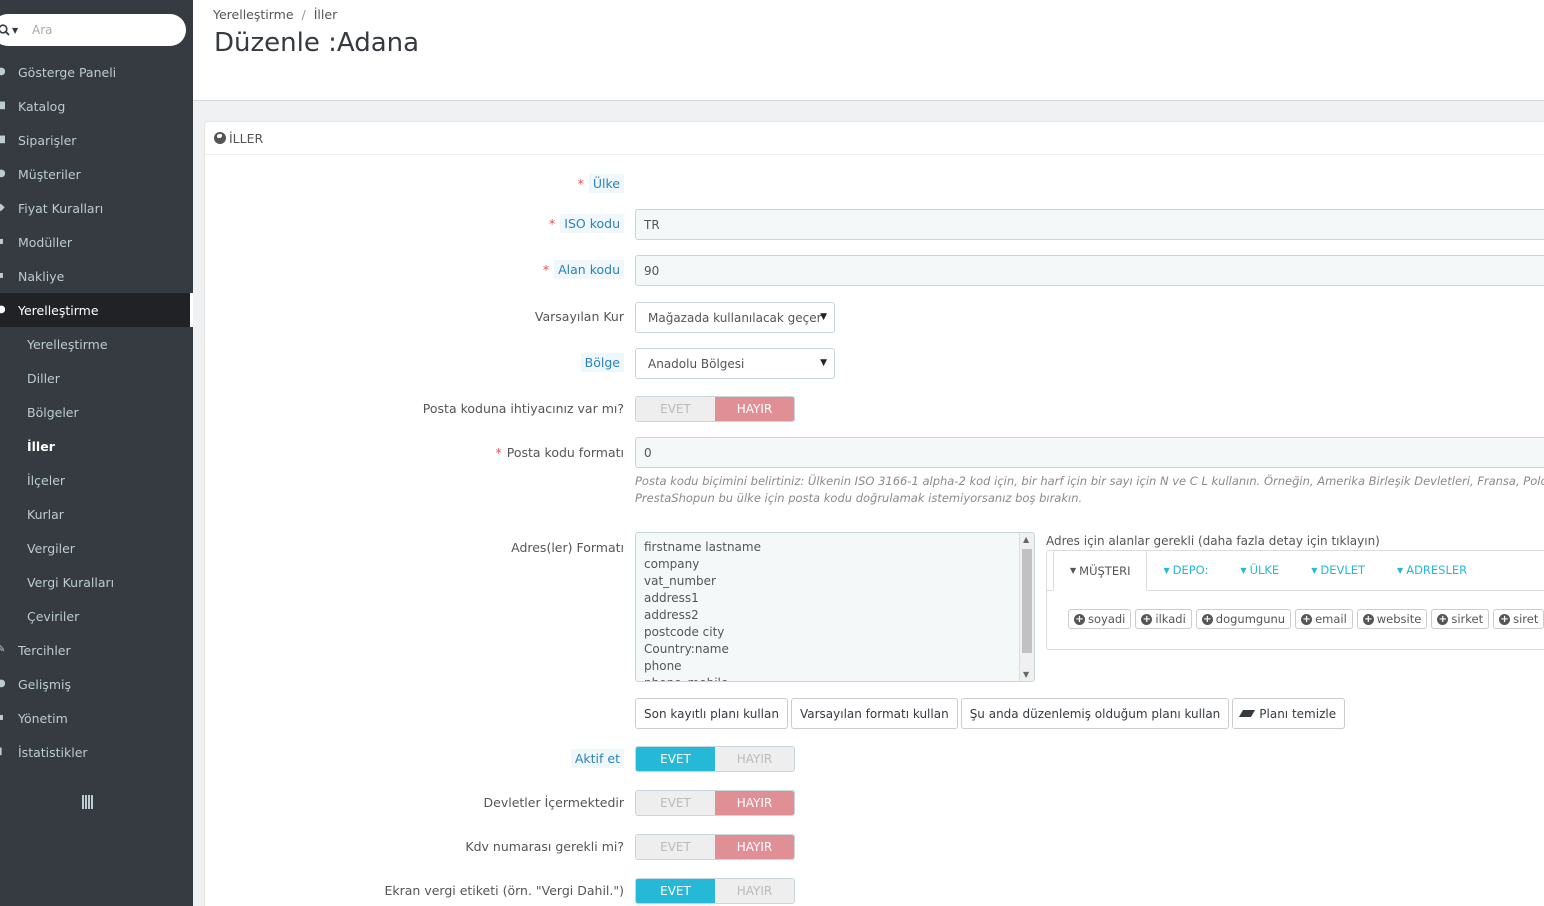 The height and width of the screenshot is (906, 1544). I want to click on vat-required-no: HAYIR, so click(754, 847).